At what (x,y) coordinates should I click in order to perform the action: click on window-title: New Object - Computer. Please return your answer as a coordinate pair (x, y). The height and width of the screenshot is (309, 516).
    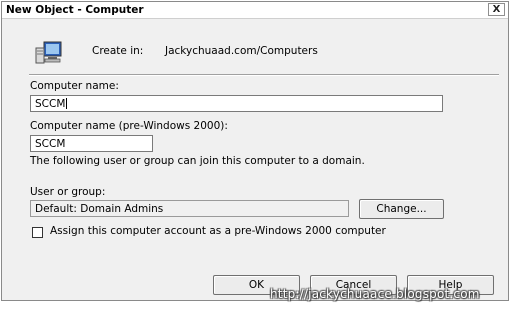
    Looking at the image, I should click on (75, 10).